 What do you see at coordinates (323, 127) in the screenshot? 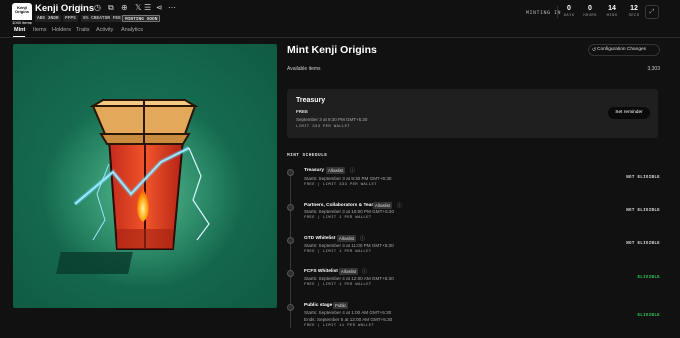
I see `current-stage-limit: LIMIT 333 PER WALLET` at bounding box center [323, 127].